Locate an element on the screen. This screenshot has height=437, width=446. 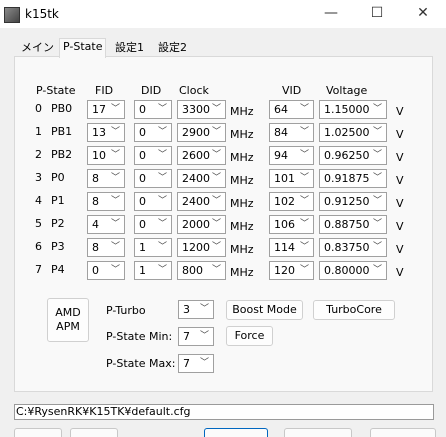
close-button: ✕ is located at coordinates (423, 14).